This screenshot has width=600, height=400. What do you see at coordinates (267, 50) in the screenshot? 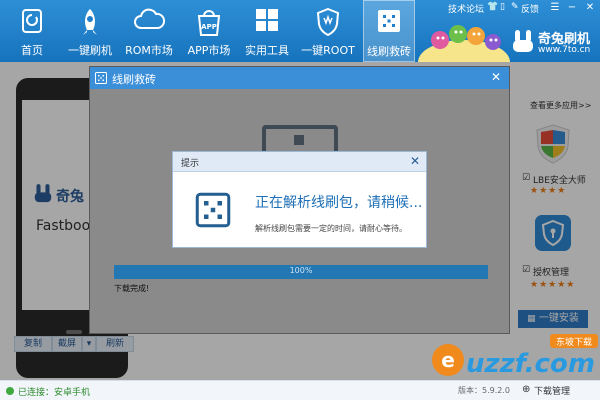
I see `nav-tools-label: 实用工具` at bounding box center [267, 50].